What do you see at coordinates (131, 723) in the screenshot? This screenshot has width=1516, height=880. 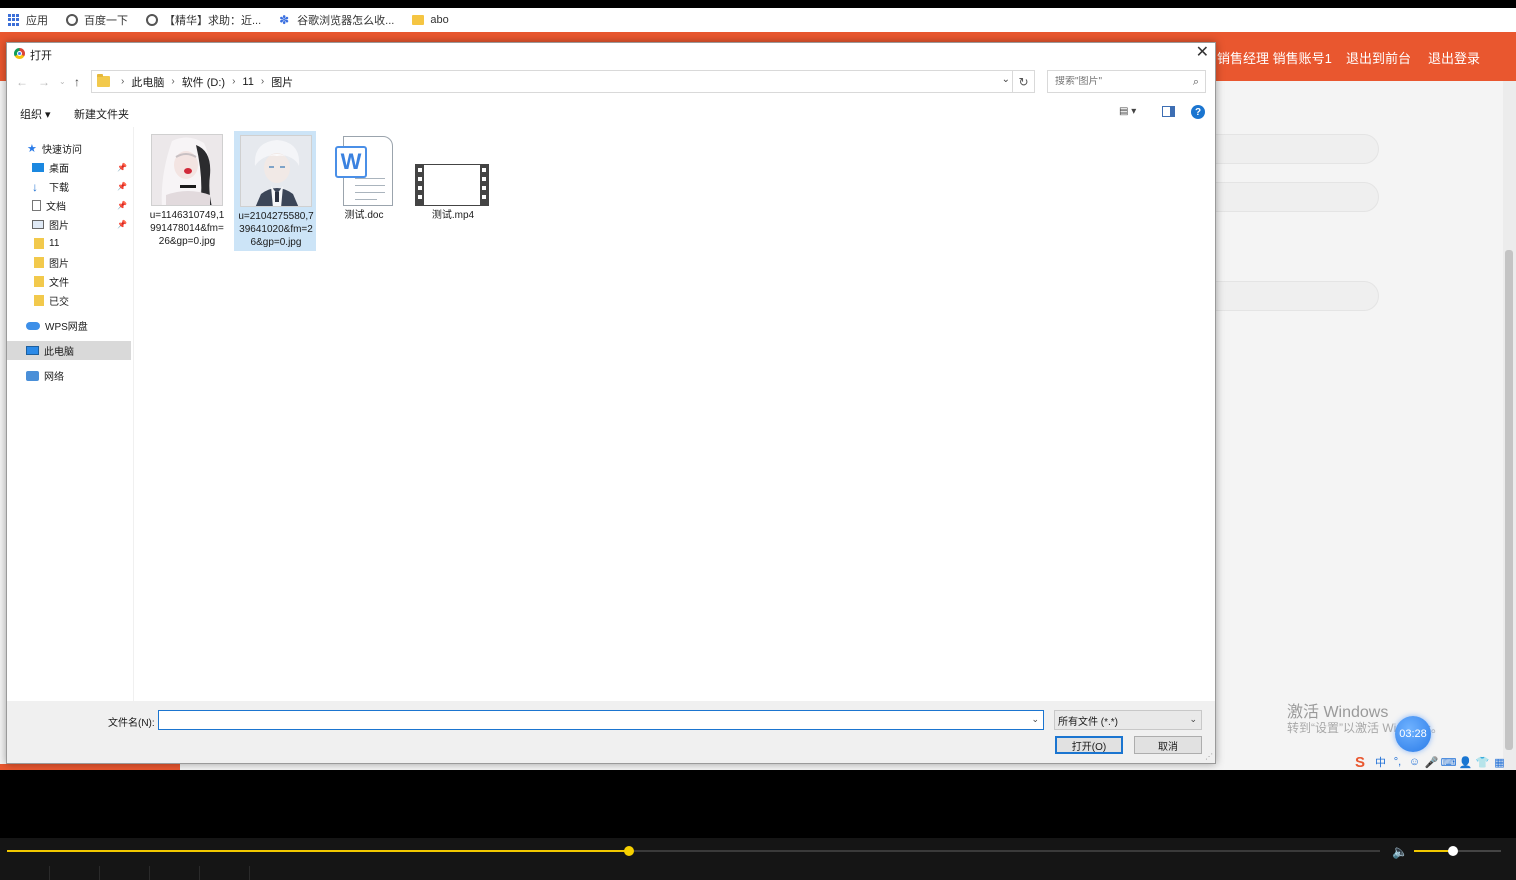 I see `filename-label: 文件名(N):` at bounding box center [131, 723].